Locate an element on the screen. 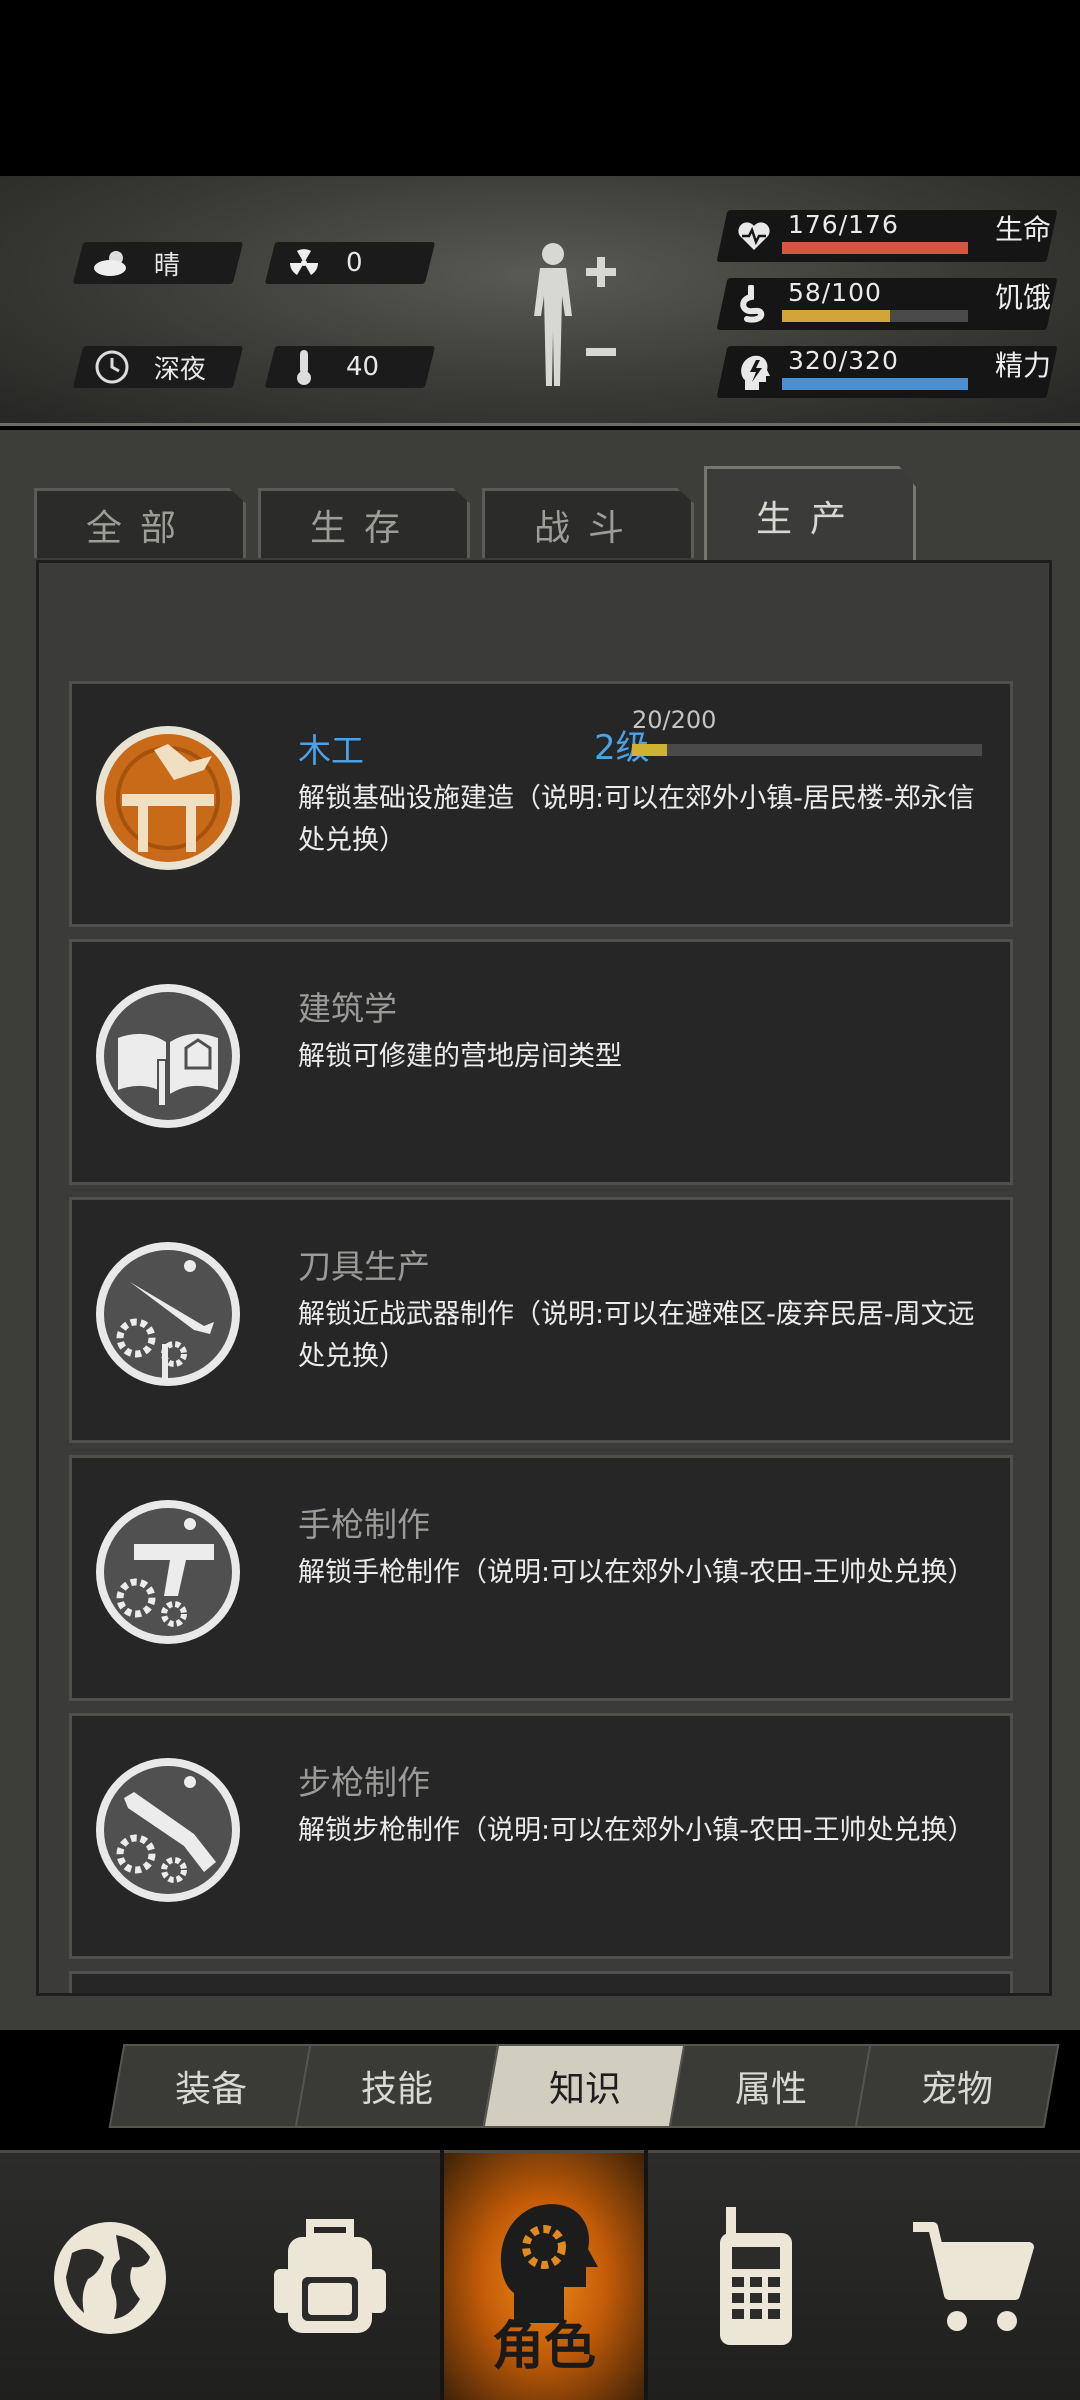  health-label: 生命 is located at coordinates (1023, 229).